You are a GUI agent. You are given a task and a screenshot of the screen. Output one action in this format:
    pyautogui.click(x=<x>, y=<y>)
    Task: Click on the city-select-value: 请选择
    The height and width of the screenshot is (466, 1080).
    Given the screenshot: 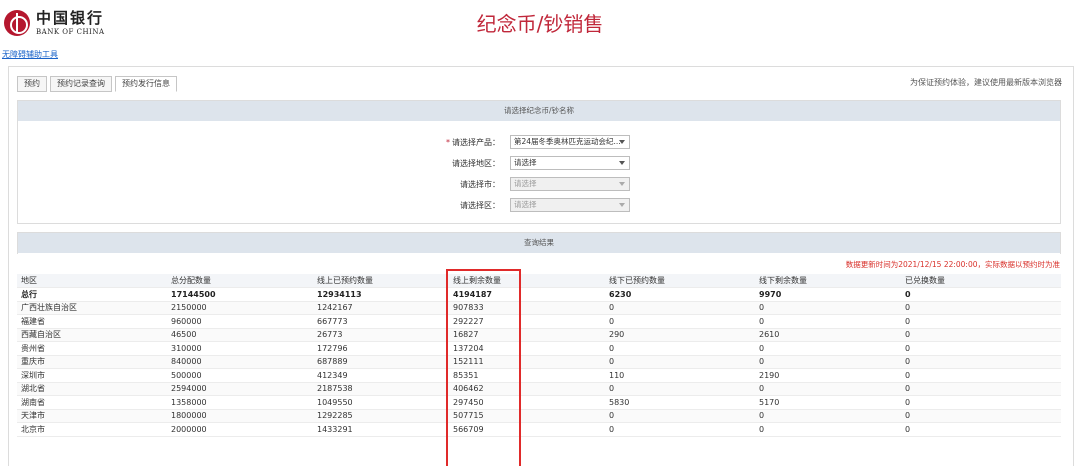 What is the action you would take?
    pyautogui.click(x=525, y=183)
    